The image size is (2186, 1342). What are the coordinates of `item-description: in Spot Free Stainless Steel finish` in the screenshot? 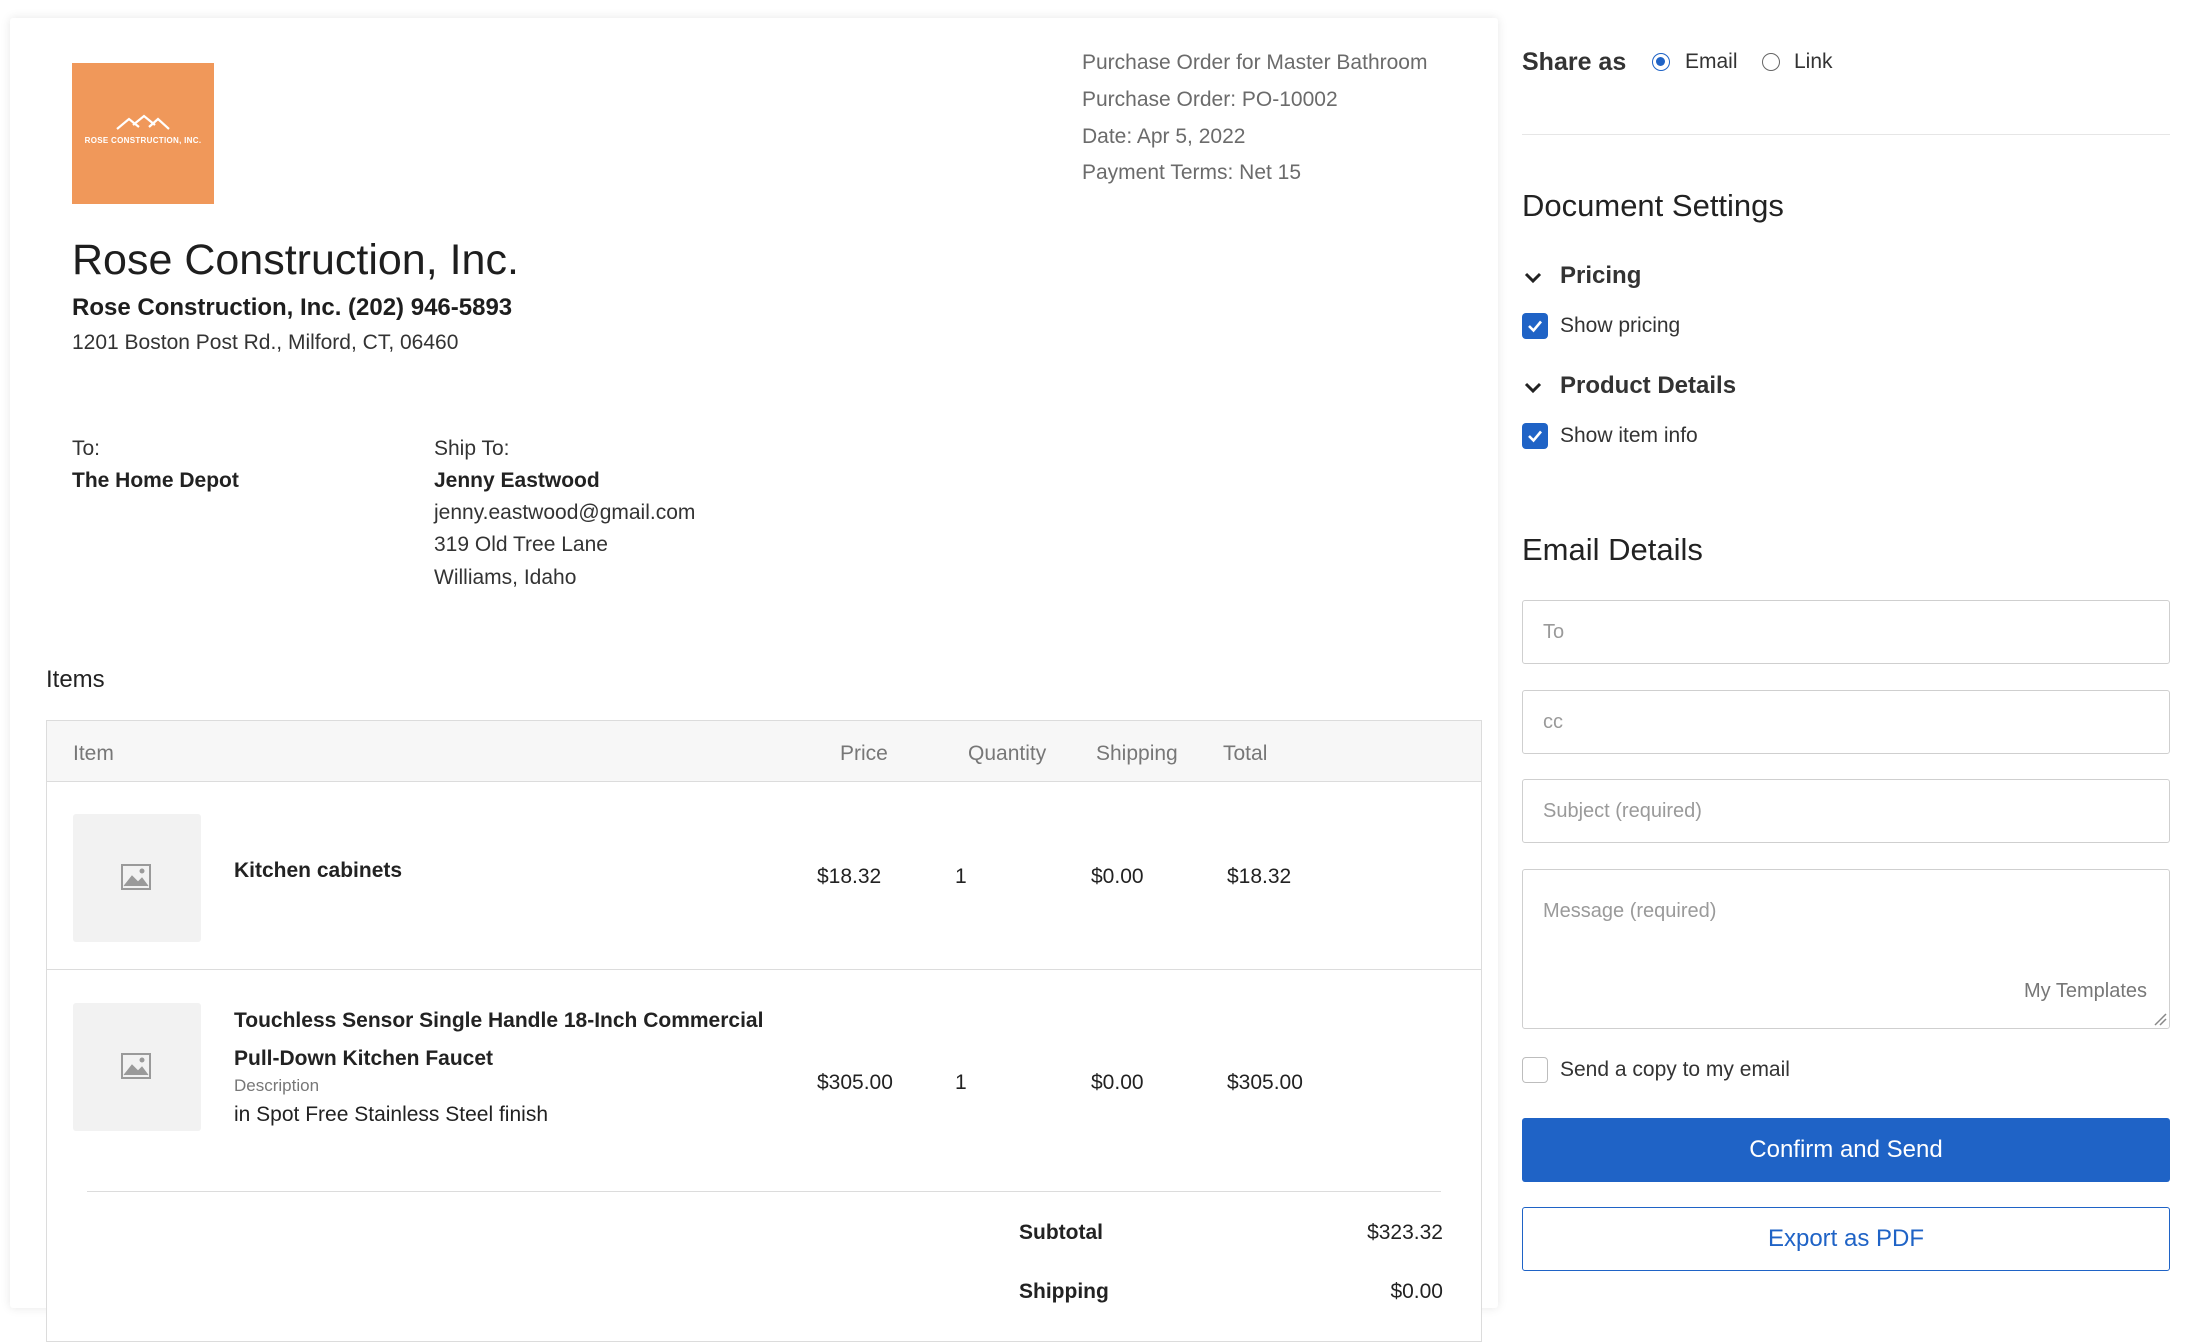 It's located at (391, 1114).